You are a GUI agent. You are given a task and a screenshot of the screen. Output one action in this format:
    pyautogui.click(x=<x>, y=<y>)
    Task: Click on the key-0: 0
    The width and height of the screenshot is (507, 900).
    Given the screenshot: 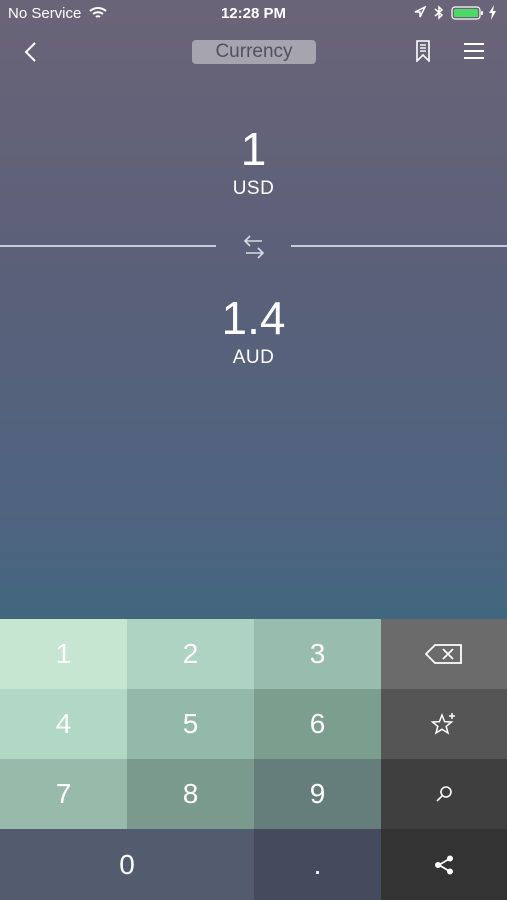 What is the action you would take?
    pyautogui.click(x=127, y=864)
    